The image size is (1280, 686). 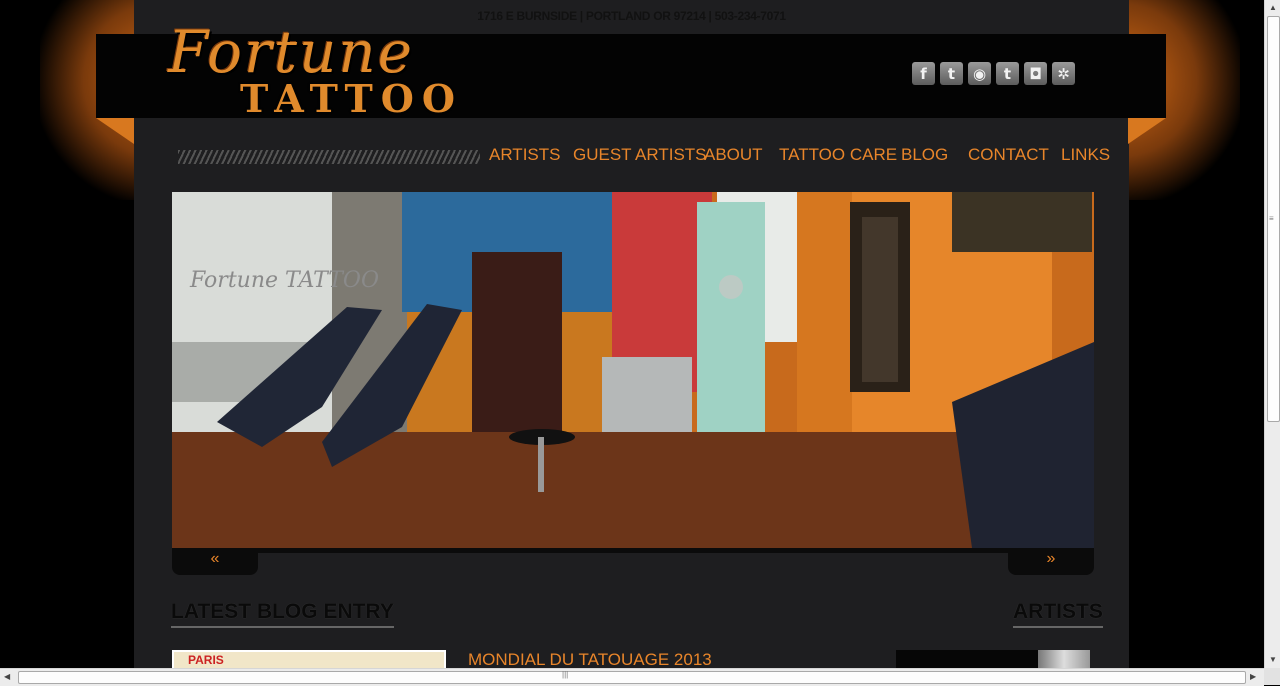 I want to click on nav-links: Links, so click(x=1085, y=156).